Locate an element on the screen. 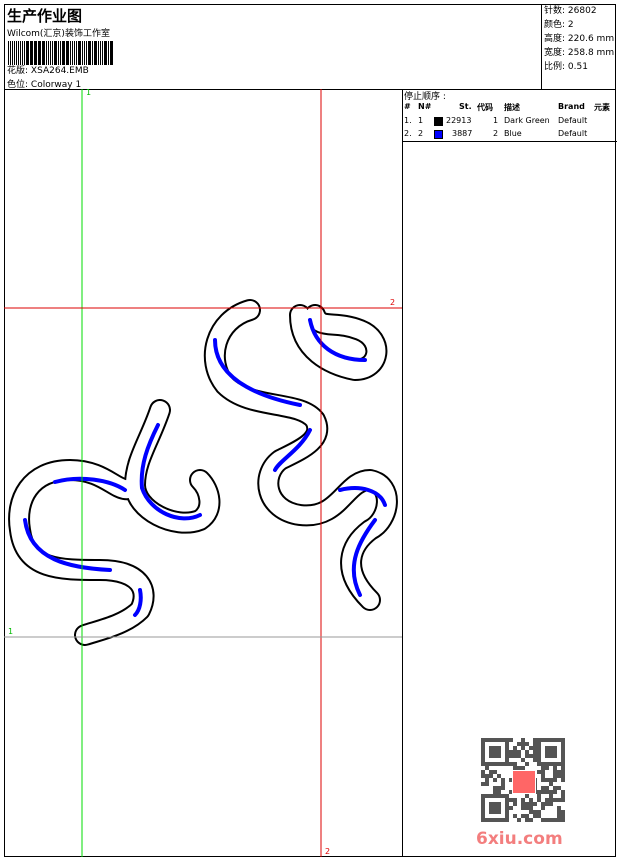 The image size is (620, 860). watermark: 6xiu.com is located at coordinates (519, 839).